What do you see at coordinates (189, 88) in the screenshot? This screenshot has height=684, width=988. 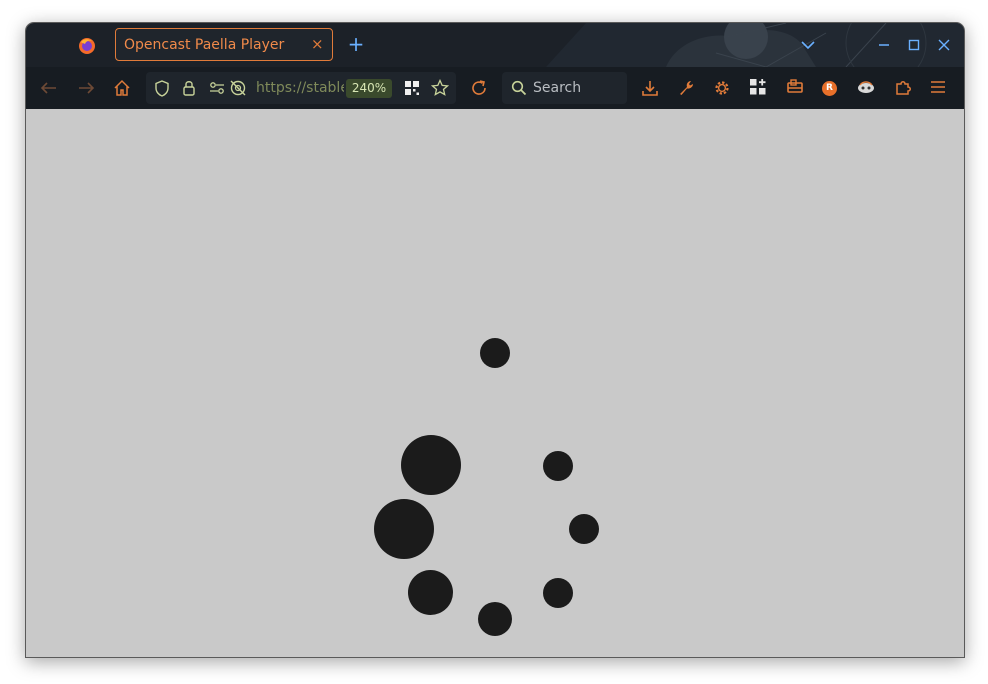 I see `lock-icon` at bounding box center [189, 88].